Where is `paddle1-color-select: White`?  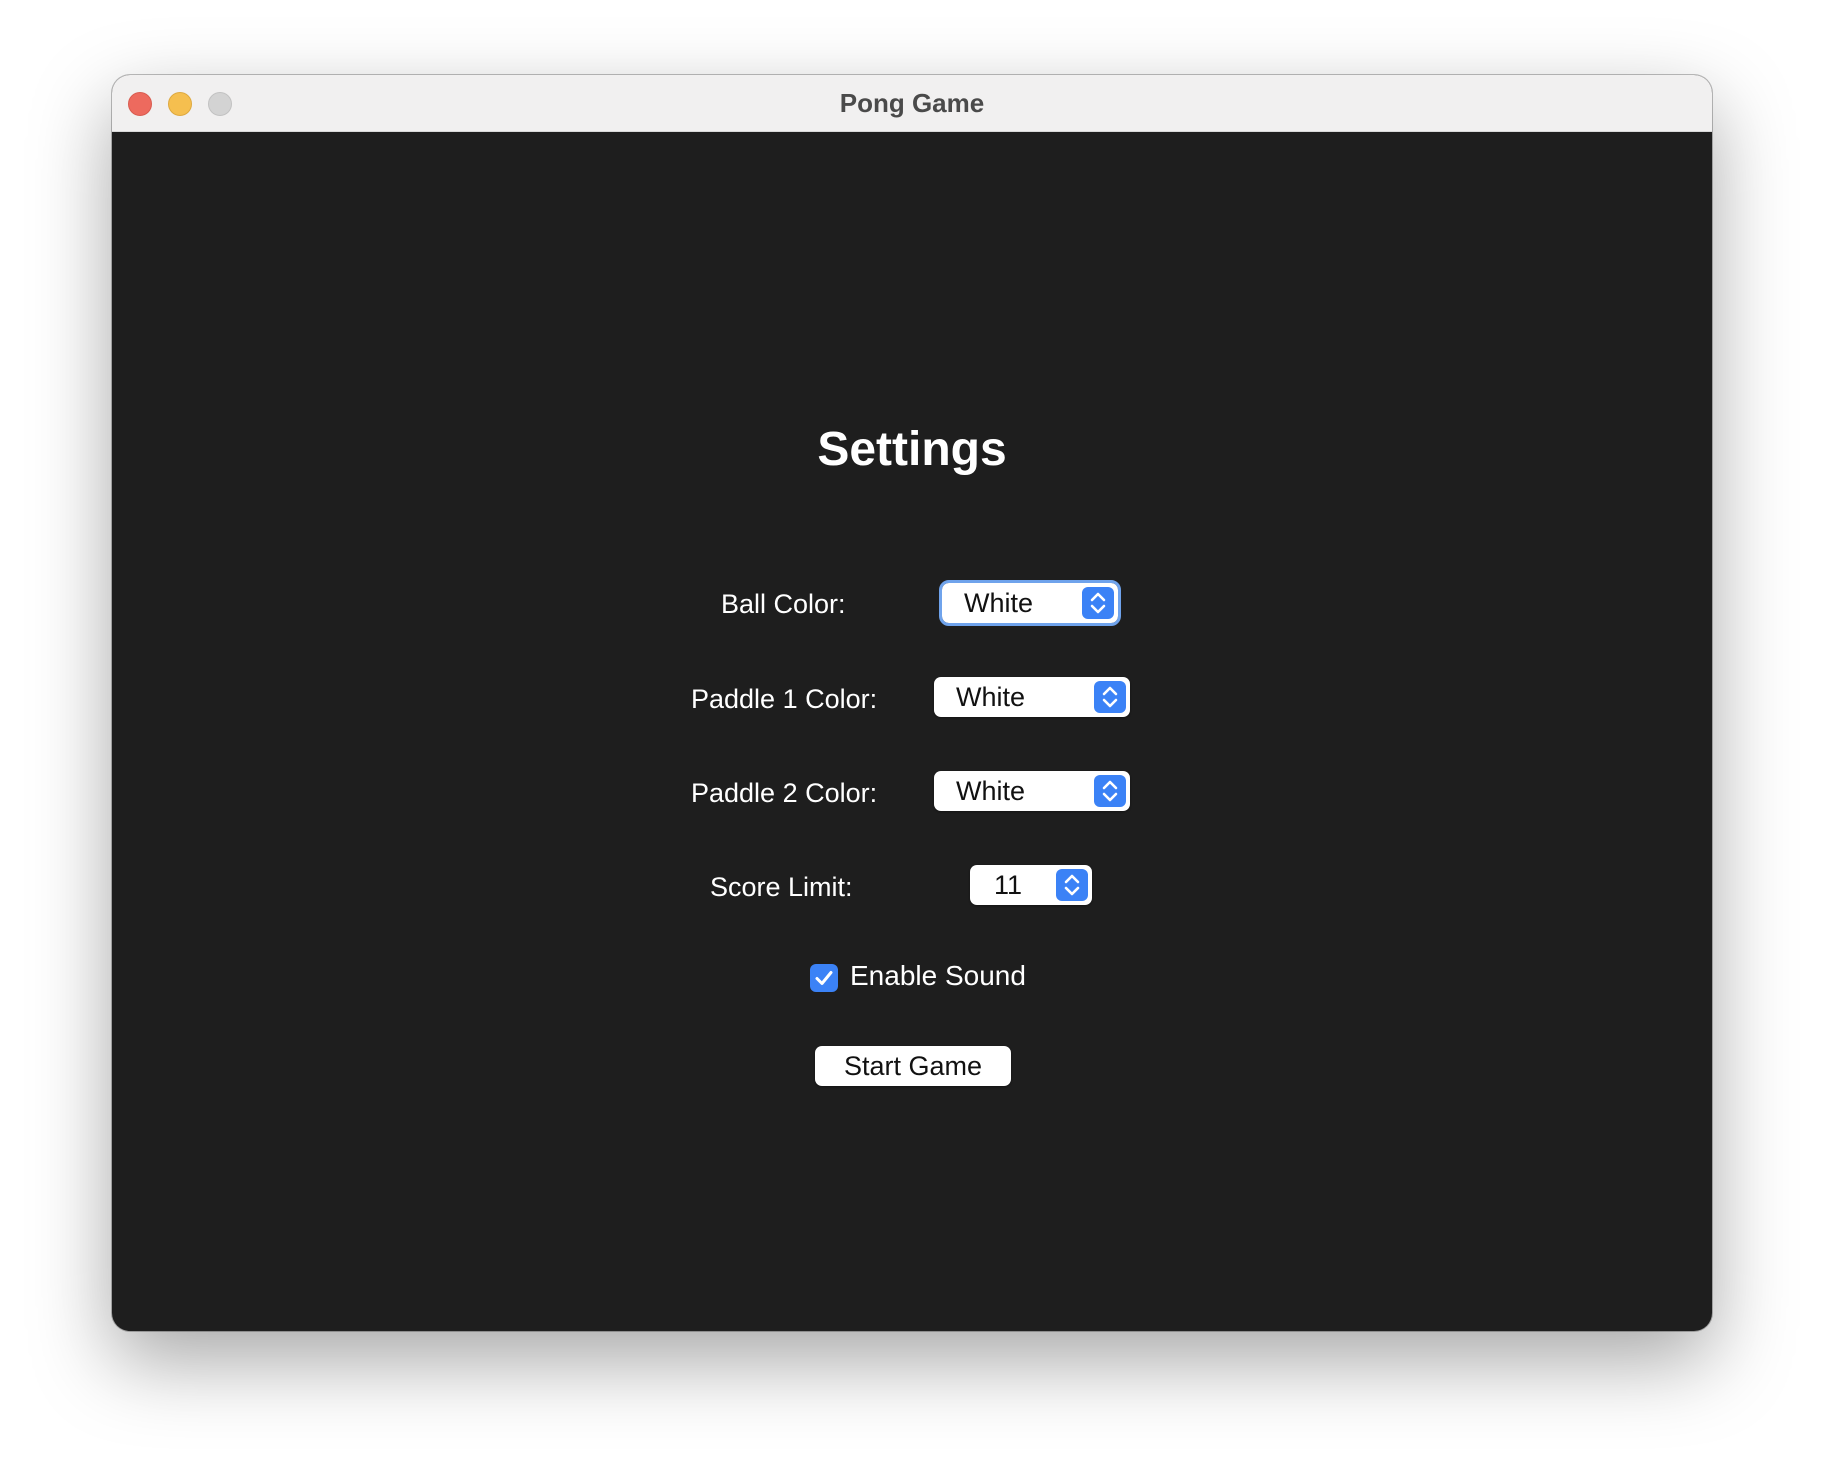 paddle1-color-select: White is located at coordinates (1032, 697).